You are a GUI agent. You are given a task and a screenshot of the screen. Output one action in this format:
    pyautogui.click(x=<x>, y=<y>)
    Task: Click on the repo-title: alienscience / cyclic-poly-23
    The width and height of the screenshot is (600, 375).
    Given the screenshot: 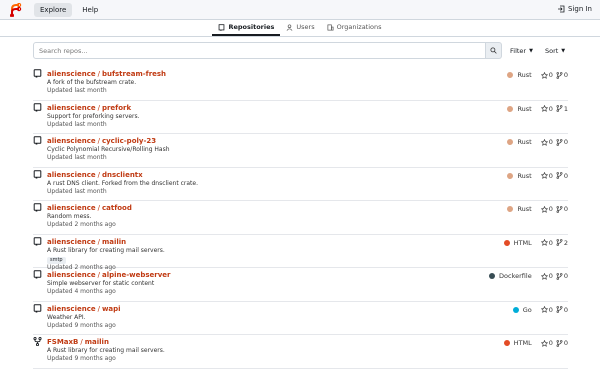 What is the action you would take?
    pyautogui.click(x=307, y=141)
    